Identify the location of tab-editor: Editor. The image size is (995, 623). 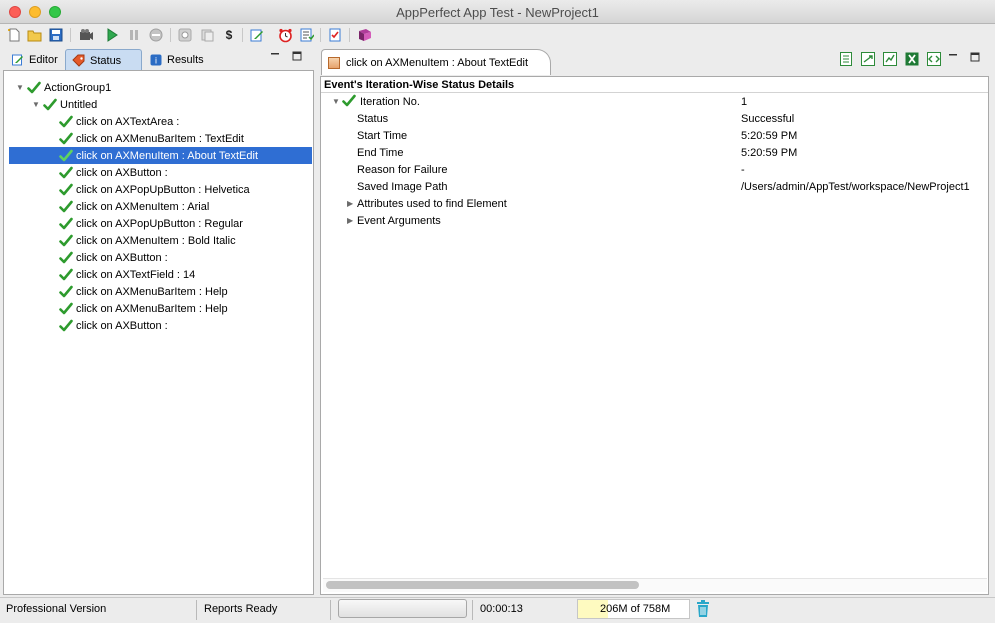
(34, 60).